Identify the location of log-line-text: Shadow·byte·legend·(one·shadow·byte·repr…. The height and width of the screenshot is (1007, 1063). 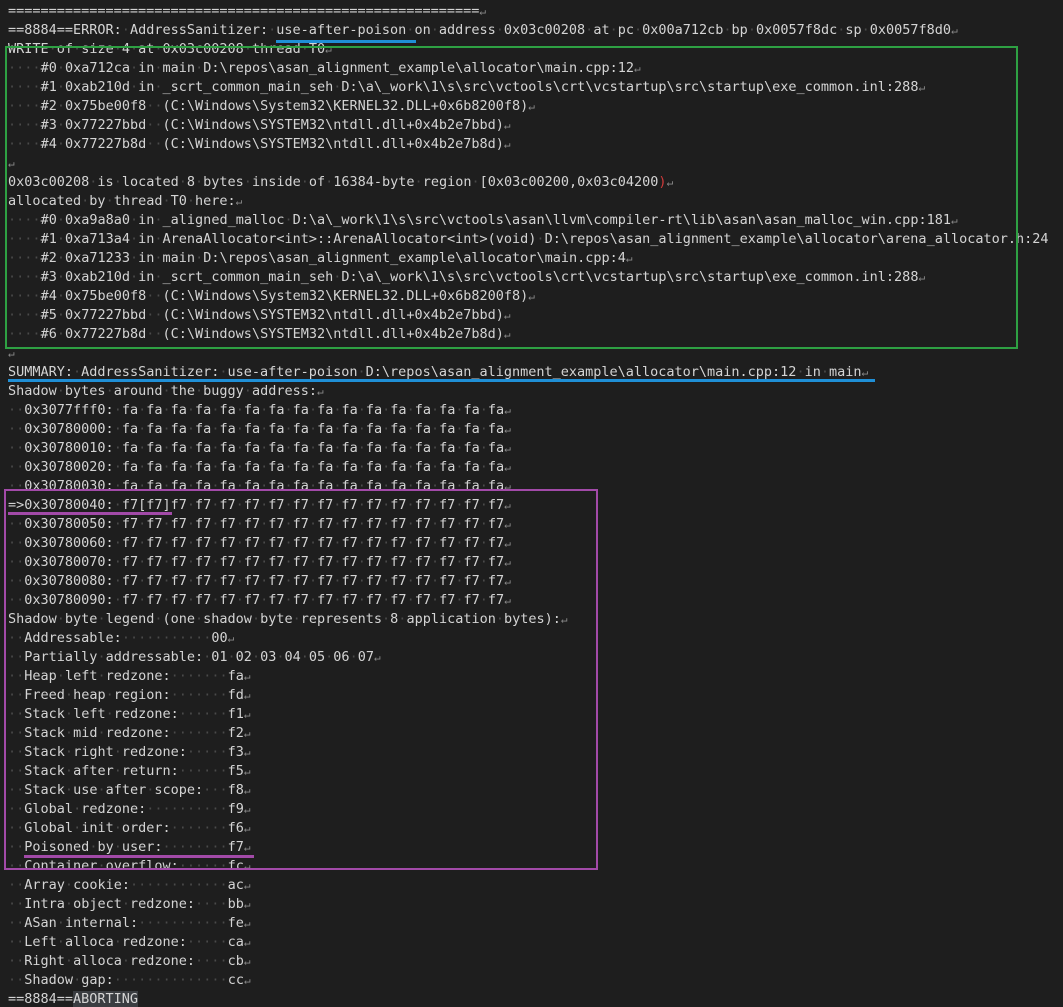
(284, 619).